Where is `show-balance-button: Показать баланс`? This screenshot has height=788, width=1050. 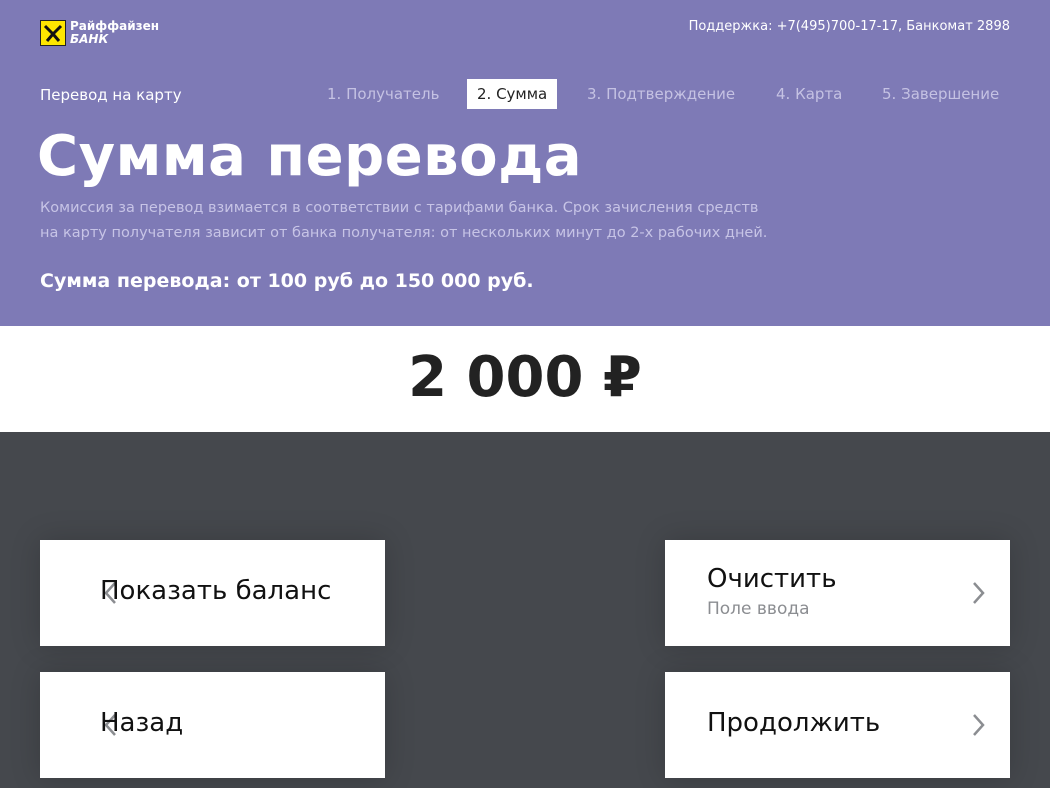
show-balance-button: Показать баланс is located at coordinates (212, 593).